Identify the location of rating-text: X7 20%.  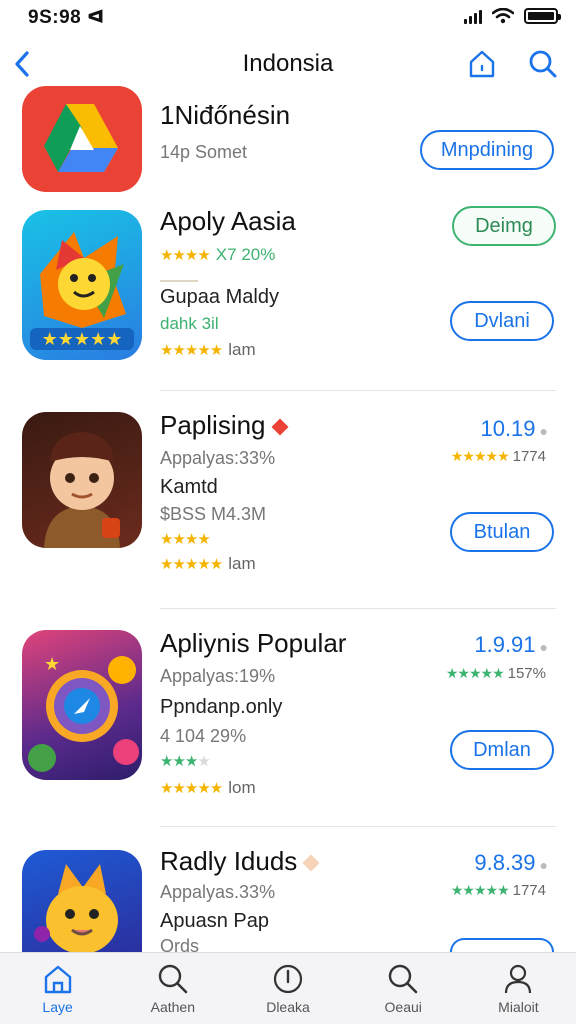
(245, 254).